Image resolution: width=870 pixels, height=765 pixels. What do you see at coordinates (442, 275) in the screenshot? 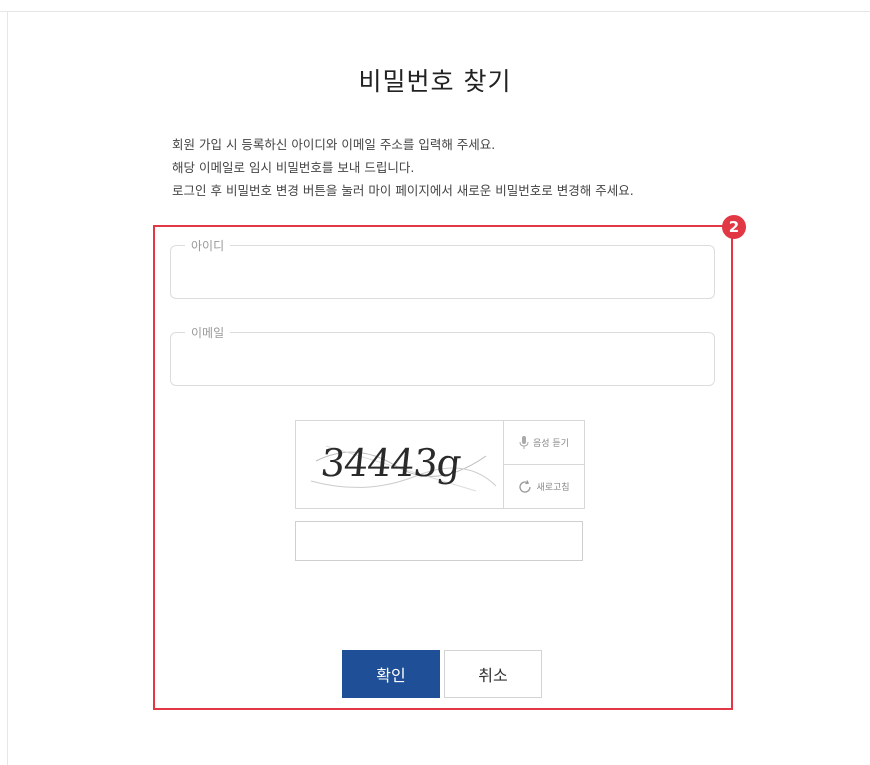
I see `id-input` at bounding box center [442, 275].